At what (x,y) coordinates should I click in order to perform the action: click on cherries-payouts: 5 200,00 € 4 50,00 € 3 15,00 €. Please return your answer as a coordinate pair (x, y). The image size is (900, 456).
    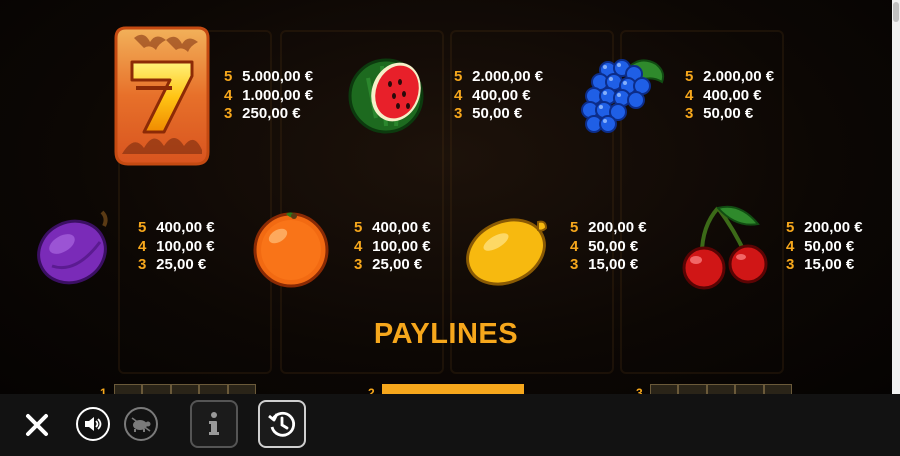
    Looking at the image, I should click on (824, 247).